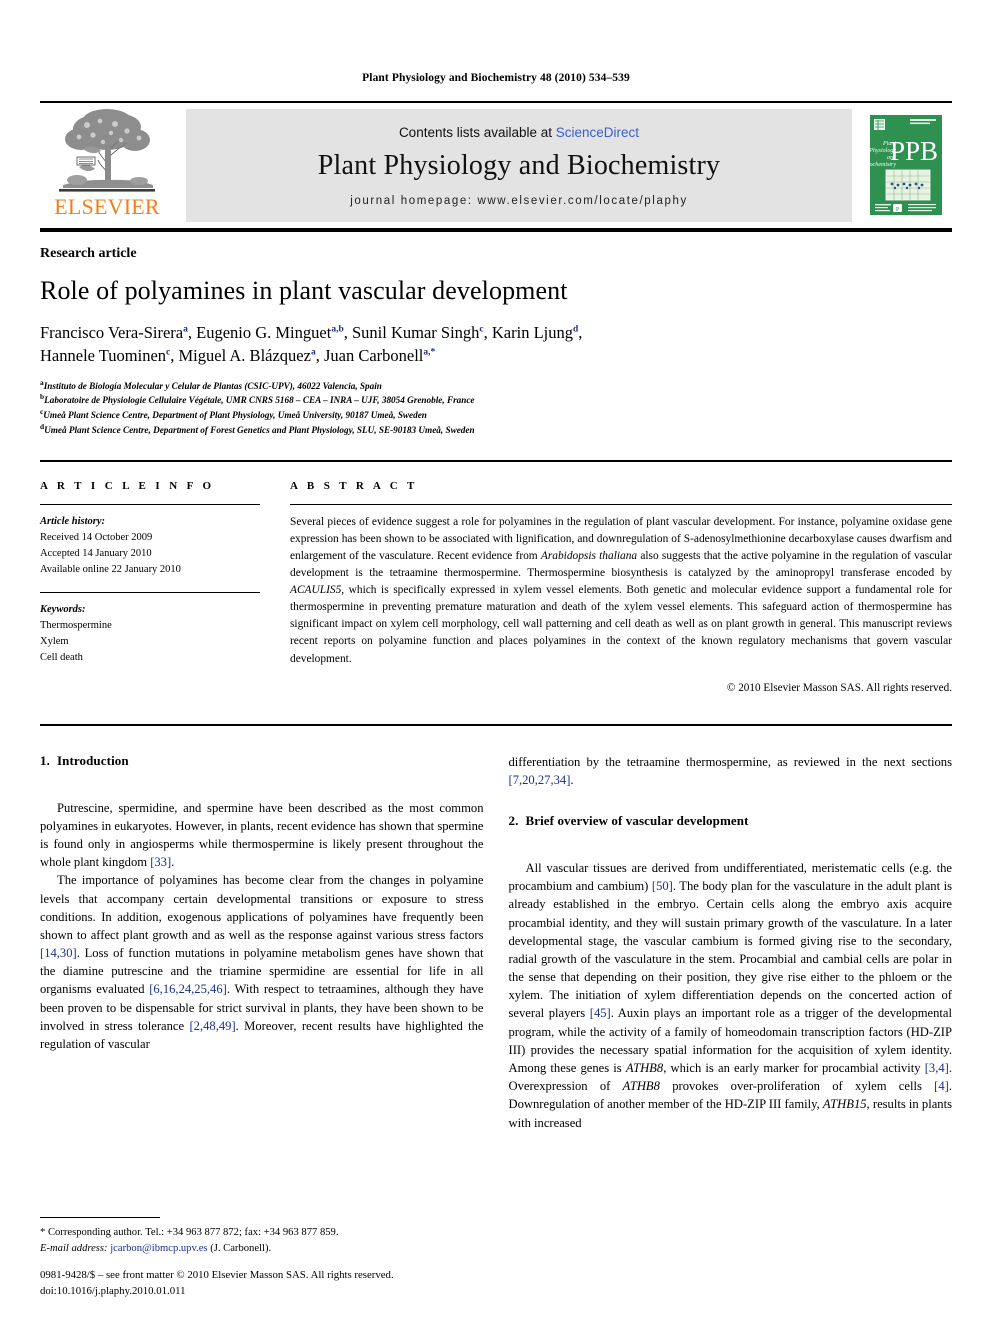  I want to click on abstract-italic-gene: ACAULIS5, so click(316, 590).